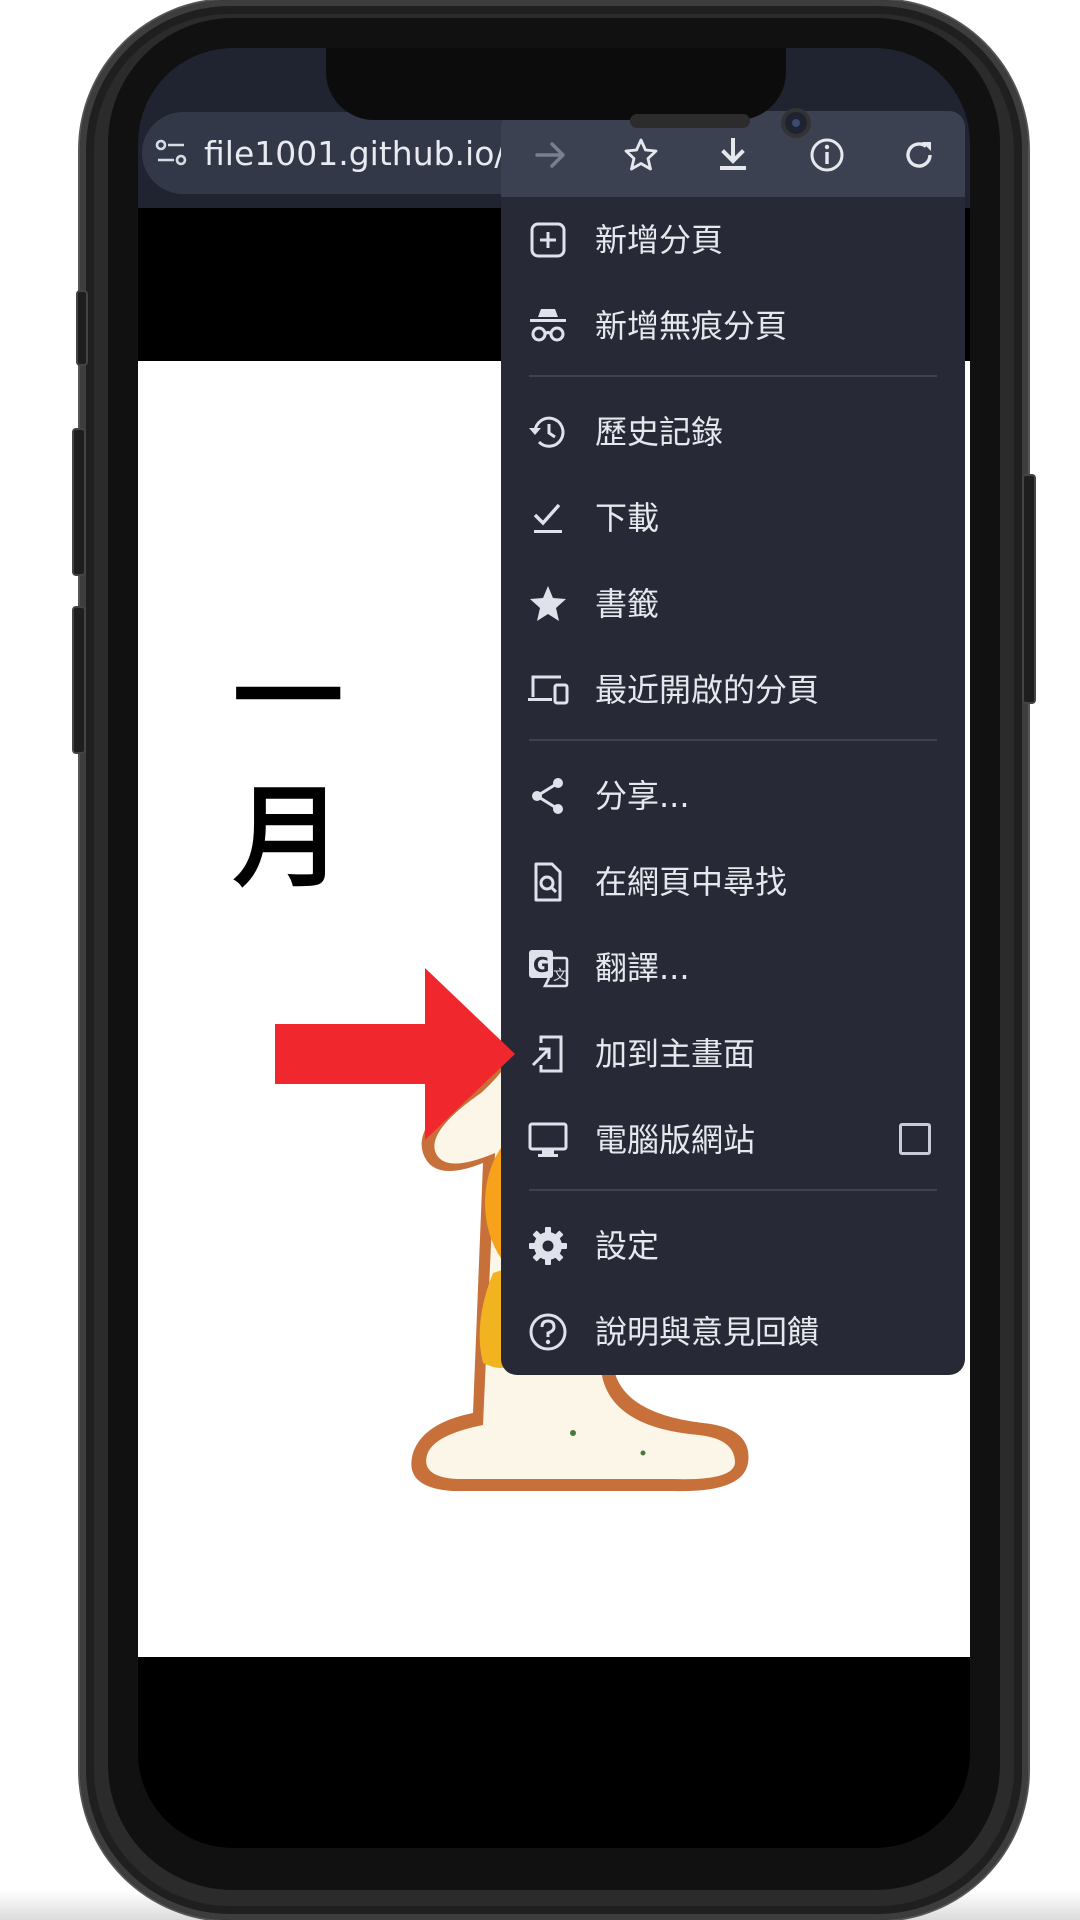 The image size is (1080, 1920). What do you see at coordinates (691, 326) in the screenshot?
I see `menu-item-label: 新增無痕分頁` at bounding box center [691, 326].